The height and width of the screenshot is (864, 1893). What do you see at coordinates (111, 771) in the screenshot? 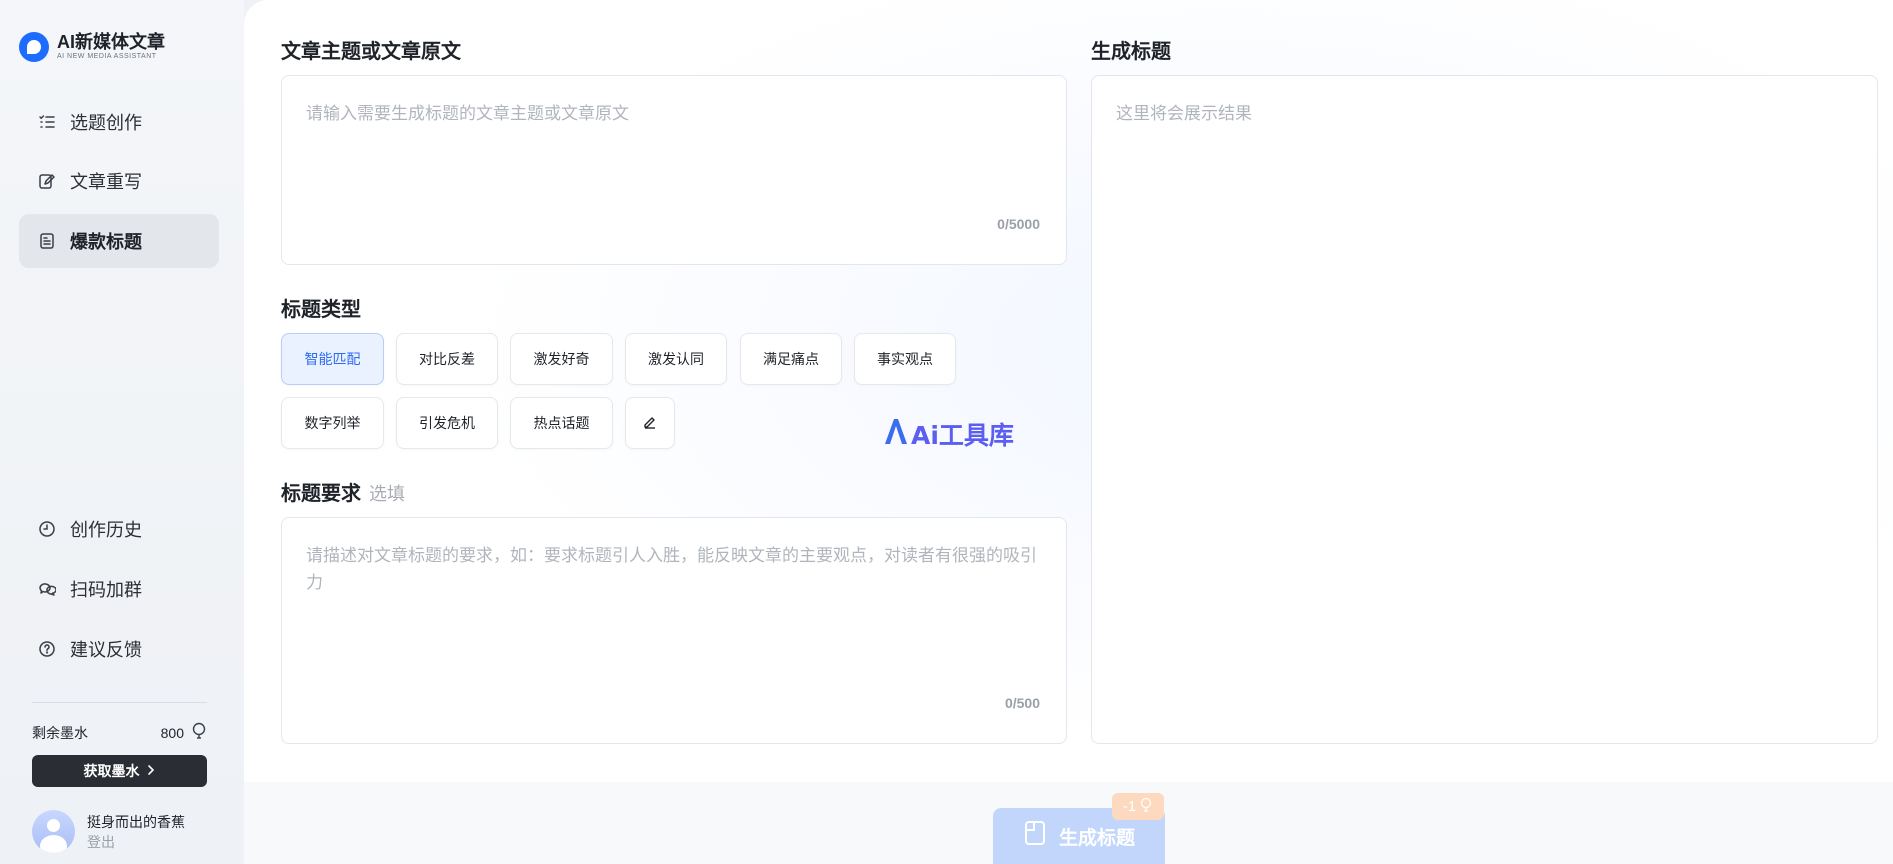
I see `get-ink-label: 获取墨水` at bounding box center [111, 771].